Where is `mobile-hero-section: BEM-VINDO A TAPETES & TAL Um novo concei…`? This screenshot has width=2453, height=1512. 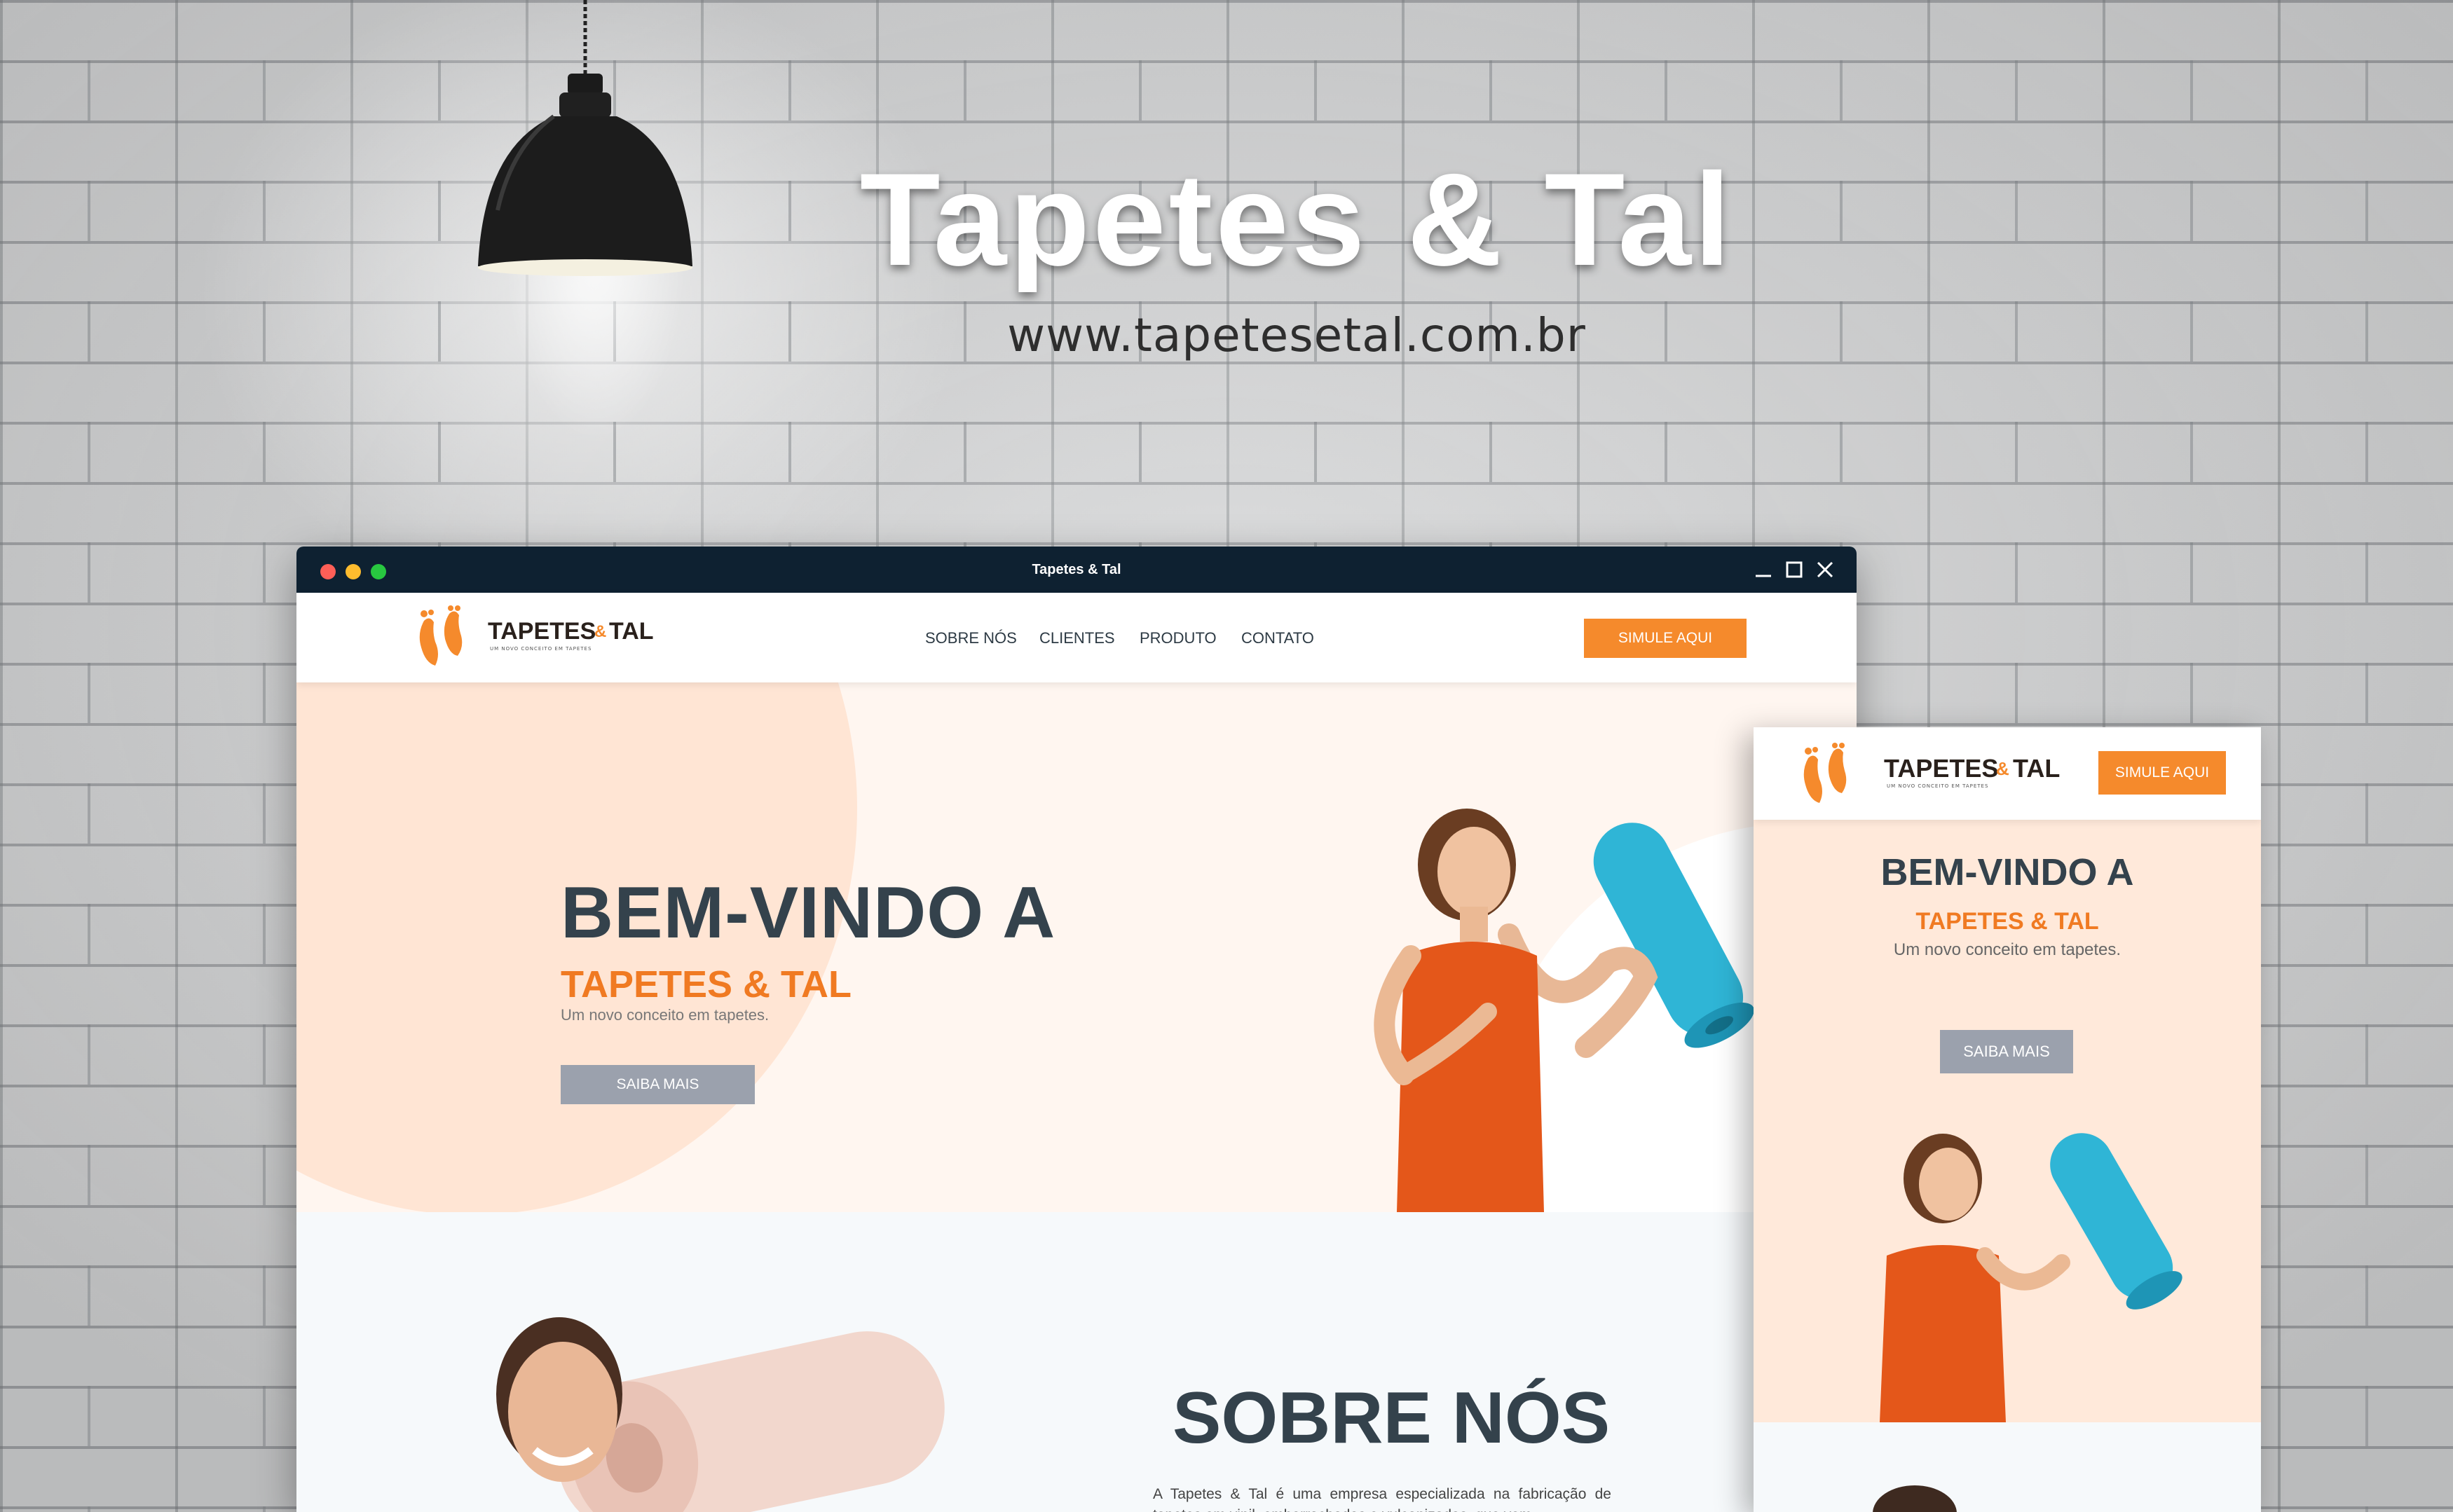
mobile-hero-section: BEM-VINDO A TAPETES & TAL Um novo concei… is located at coordinates (2007, 1121).